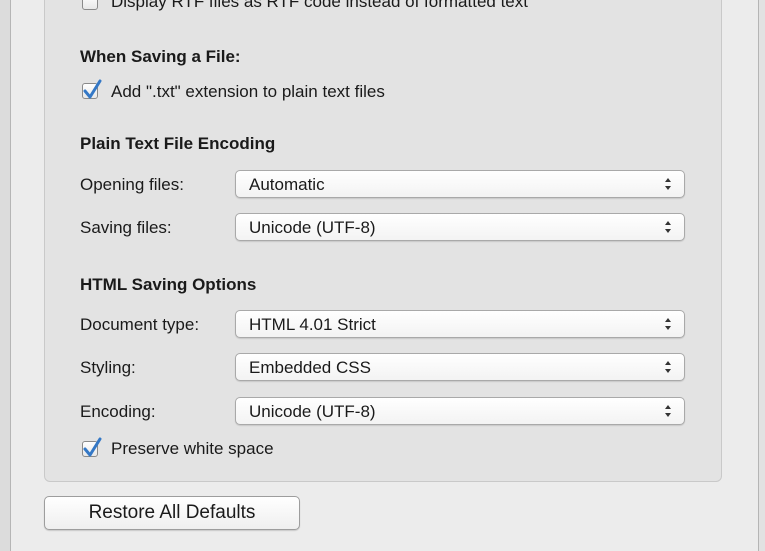 The height and width of the screenshot is (551, 765). I want to click on saving-heading: When Saving a File:, so click(160, 56).